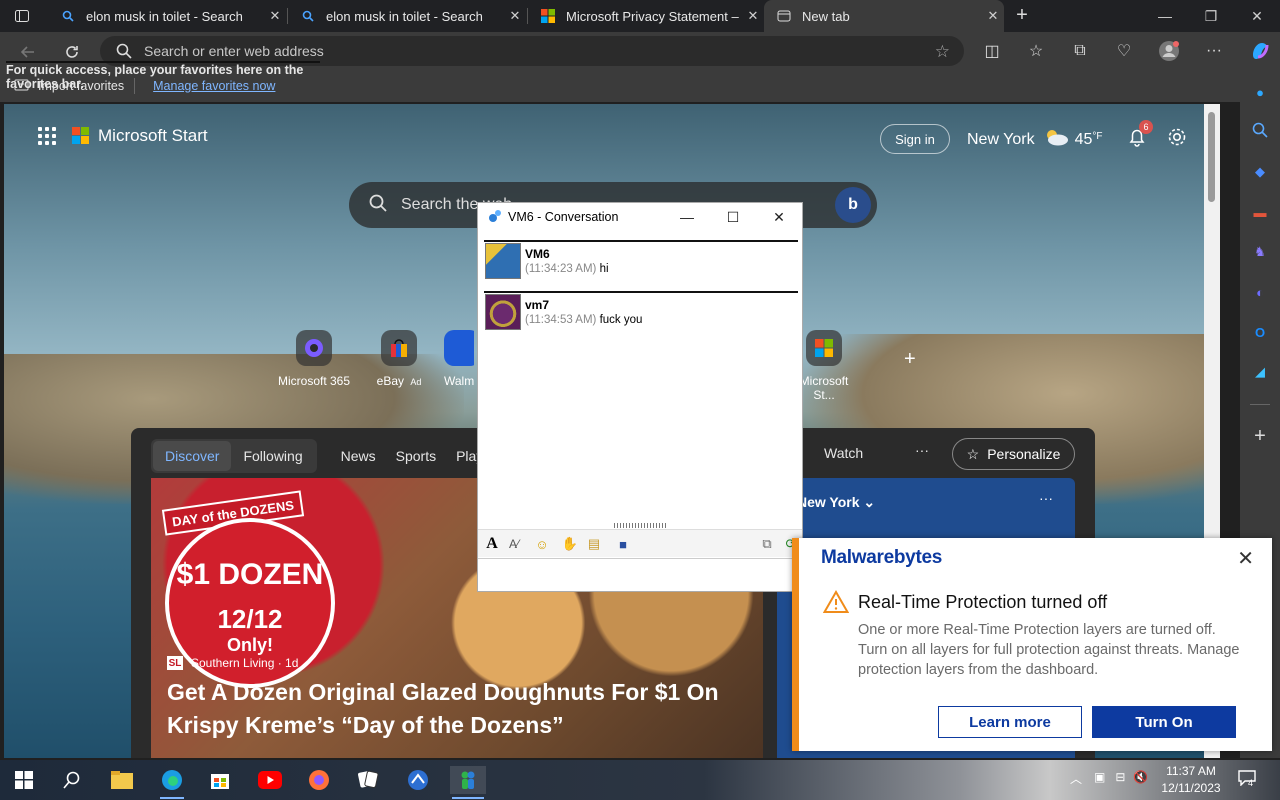  I want to click on firefox-icon, so click(319, 780).